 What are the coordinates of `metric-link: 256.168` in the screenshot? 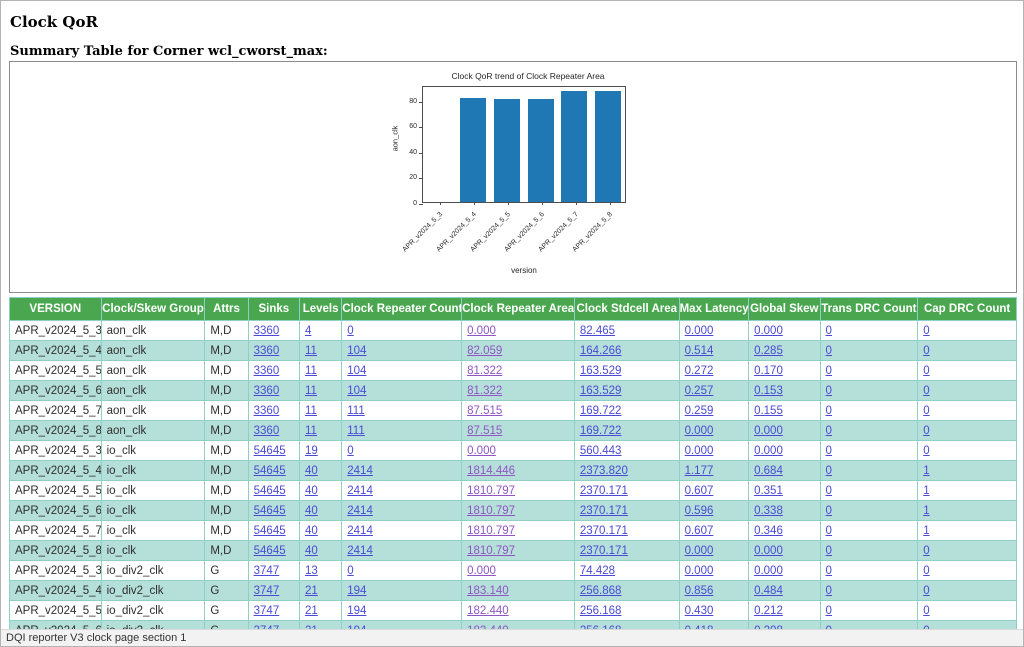 It's located at (601, 611).